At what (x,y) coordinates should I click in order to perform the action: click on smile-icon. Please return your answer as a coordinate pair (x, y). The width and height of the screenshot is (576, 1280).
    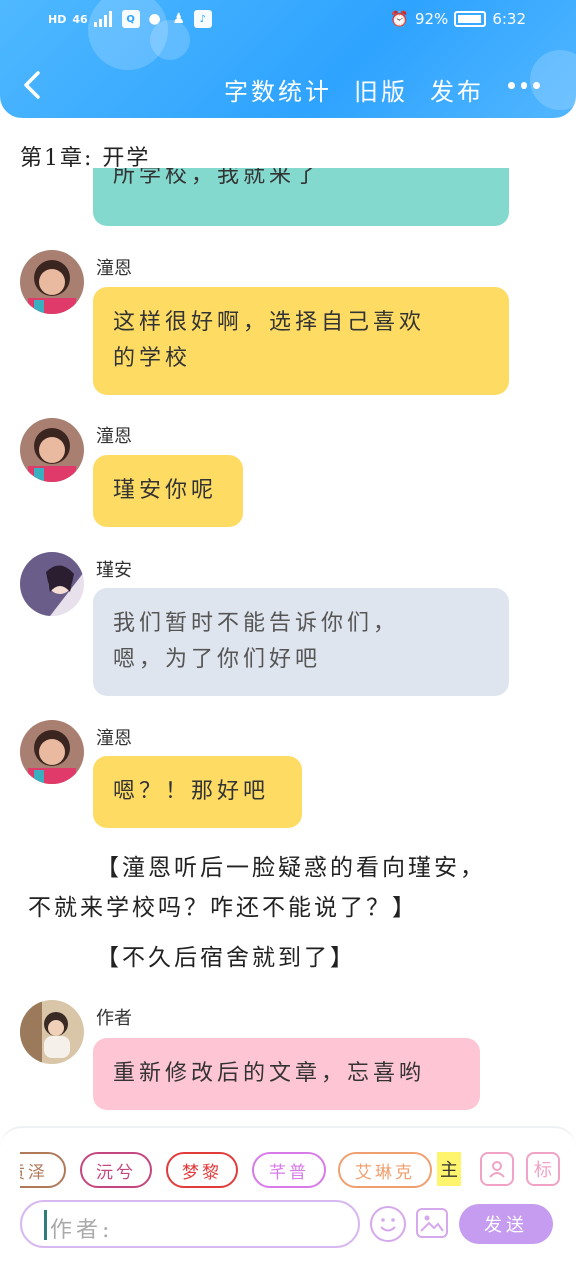
    Looking at the image, I should click on (388, 1225).